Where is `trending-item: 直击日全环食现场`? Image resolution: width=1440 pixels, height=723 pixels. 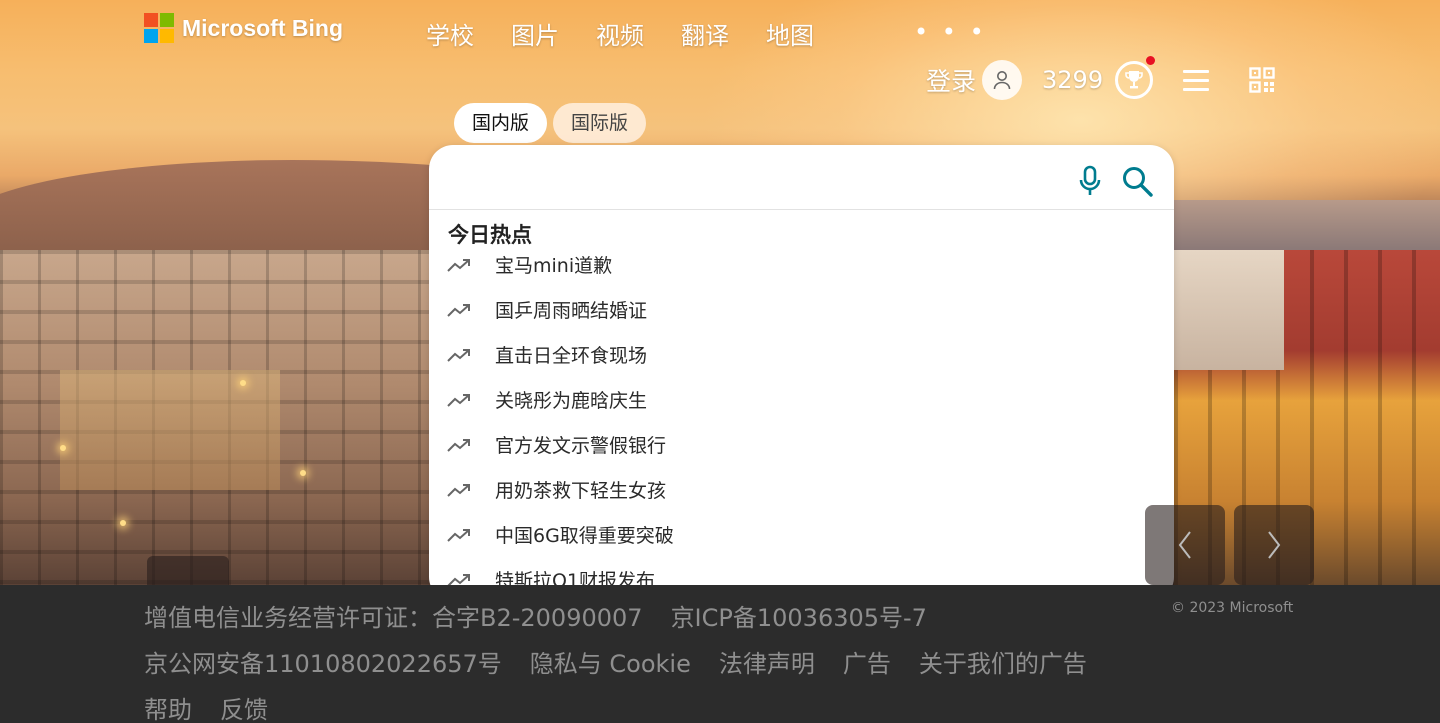 trending-item: 直击日全环食现场 is located at coordinates (560, 354).